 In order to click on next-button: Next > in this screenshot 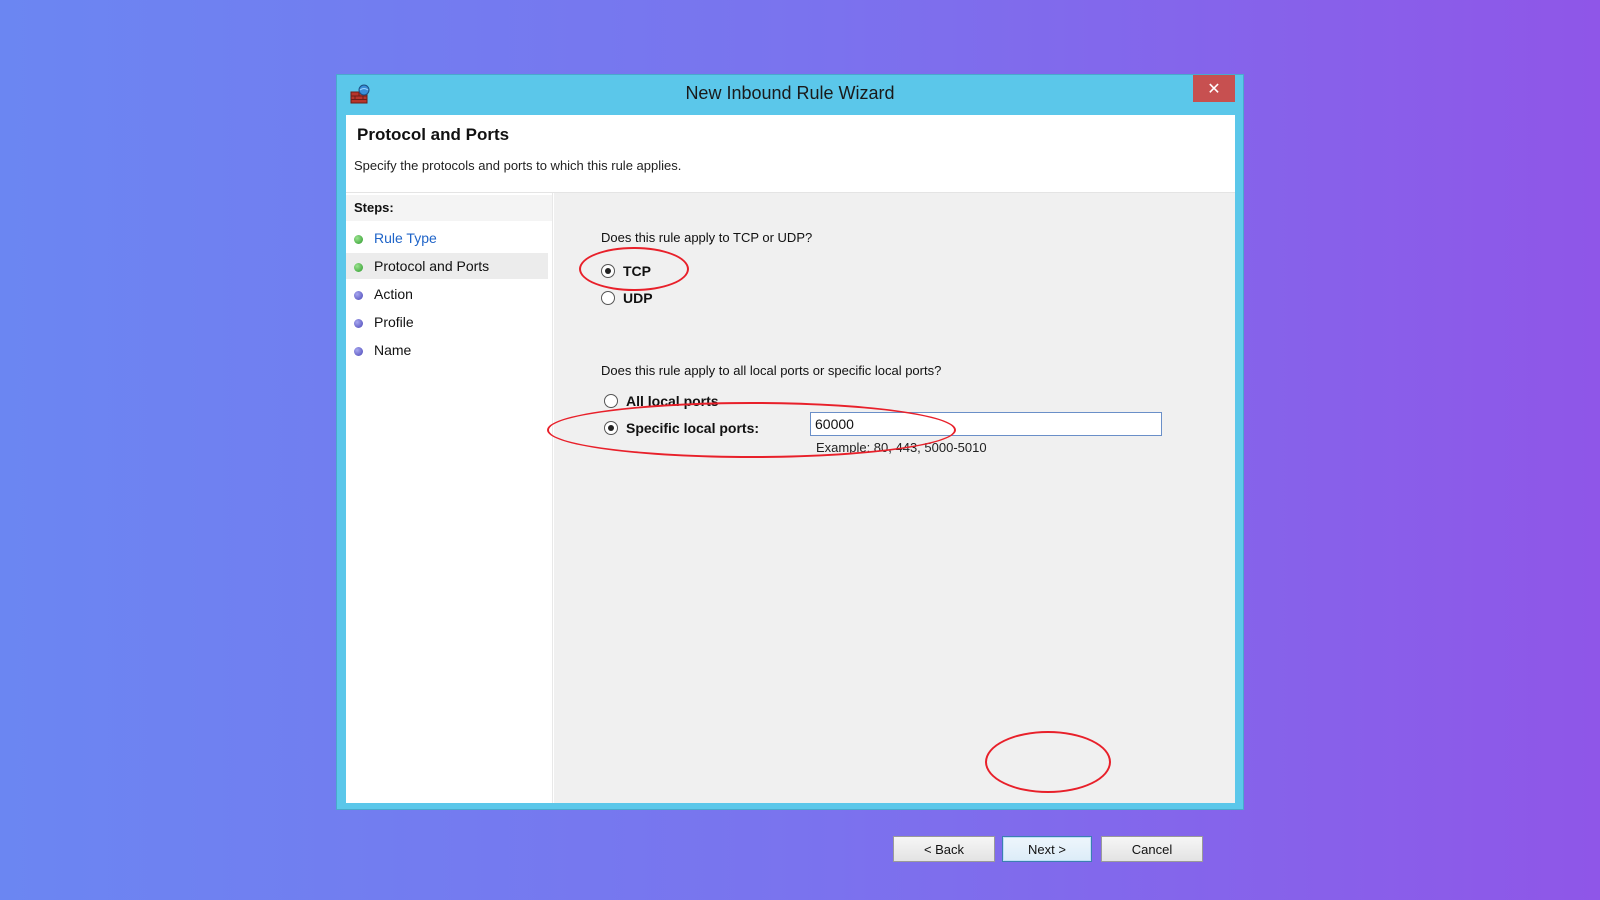, I will do `click(1047, 849)`.